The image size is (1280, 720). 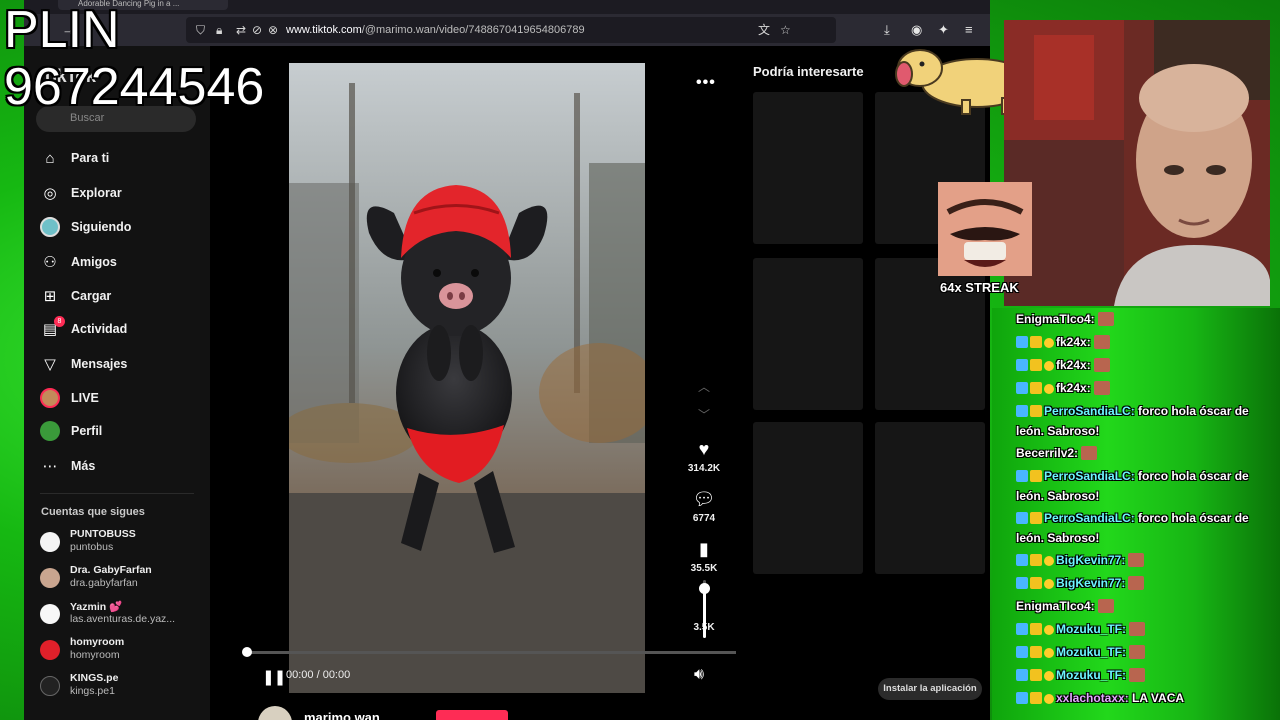 What do you see at coordinates (125, 651) in the screenshot?
I see `following-account: homyroom homyroom` at bounding box center [125, 651].